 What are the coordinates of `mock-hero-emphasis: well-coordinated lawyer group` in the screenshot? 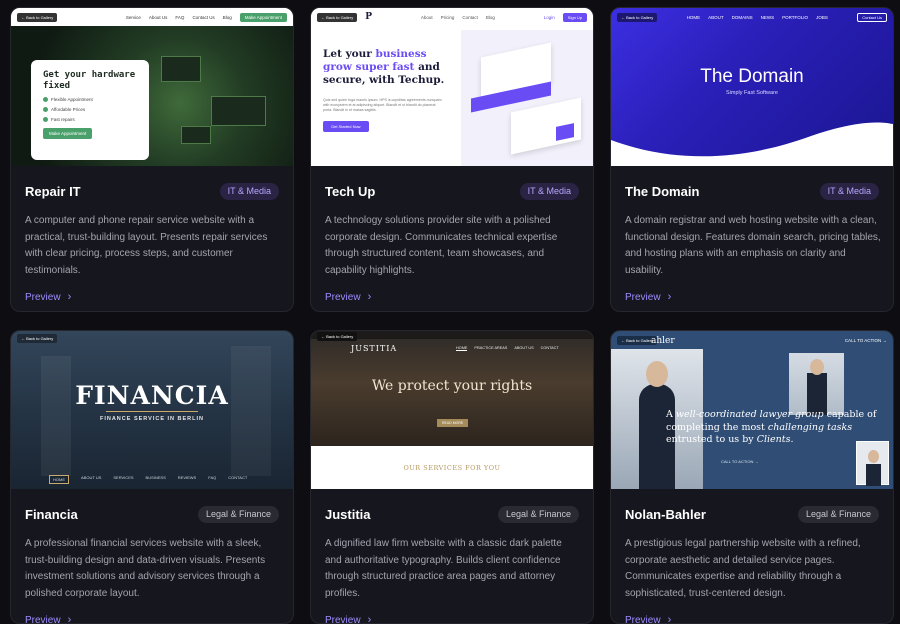 It's located at (749, 414).